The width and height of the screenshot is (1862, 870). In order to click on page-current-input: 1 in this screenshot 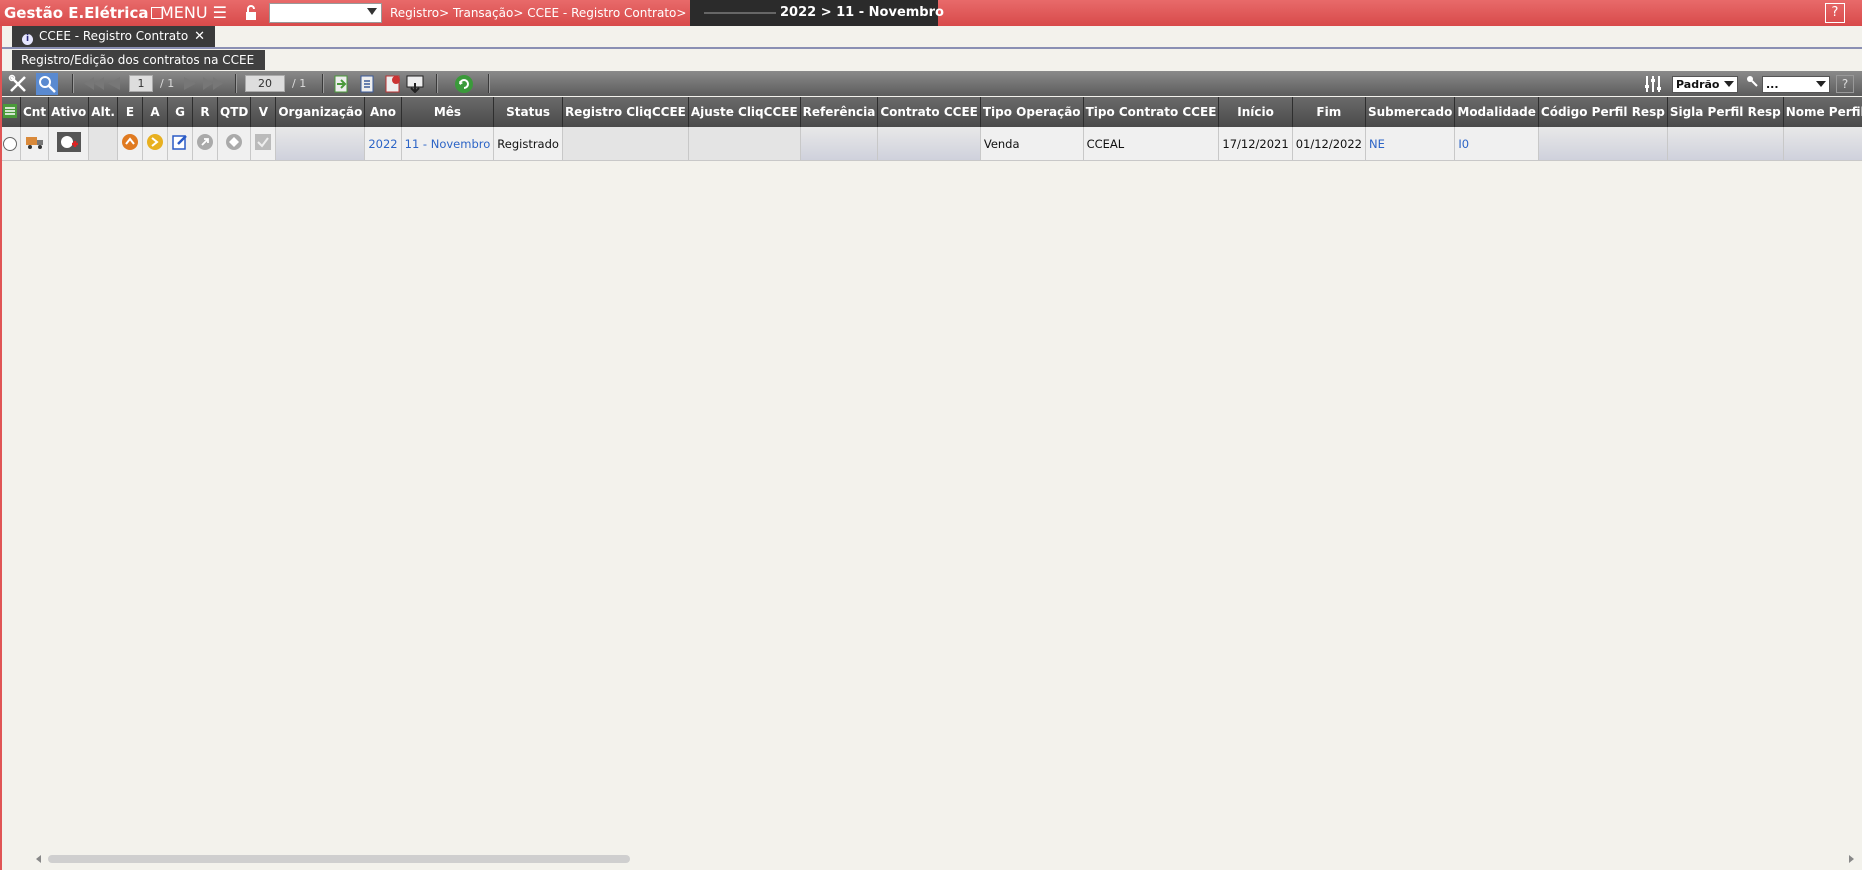, I will do `click(141, 83)`.